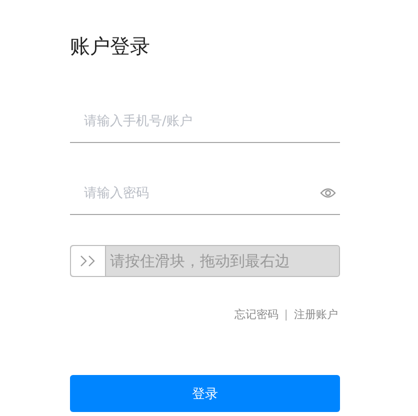 This screenshot has height=416, width=418. Describe the element at coordinates (205, 393) in the screenshot. I see `login-button: 登录` at that location.